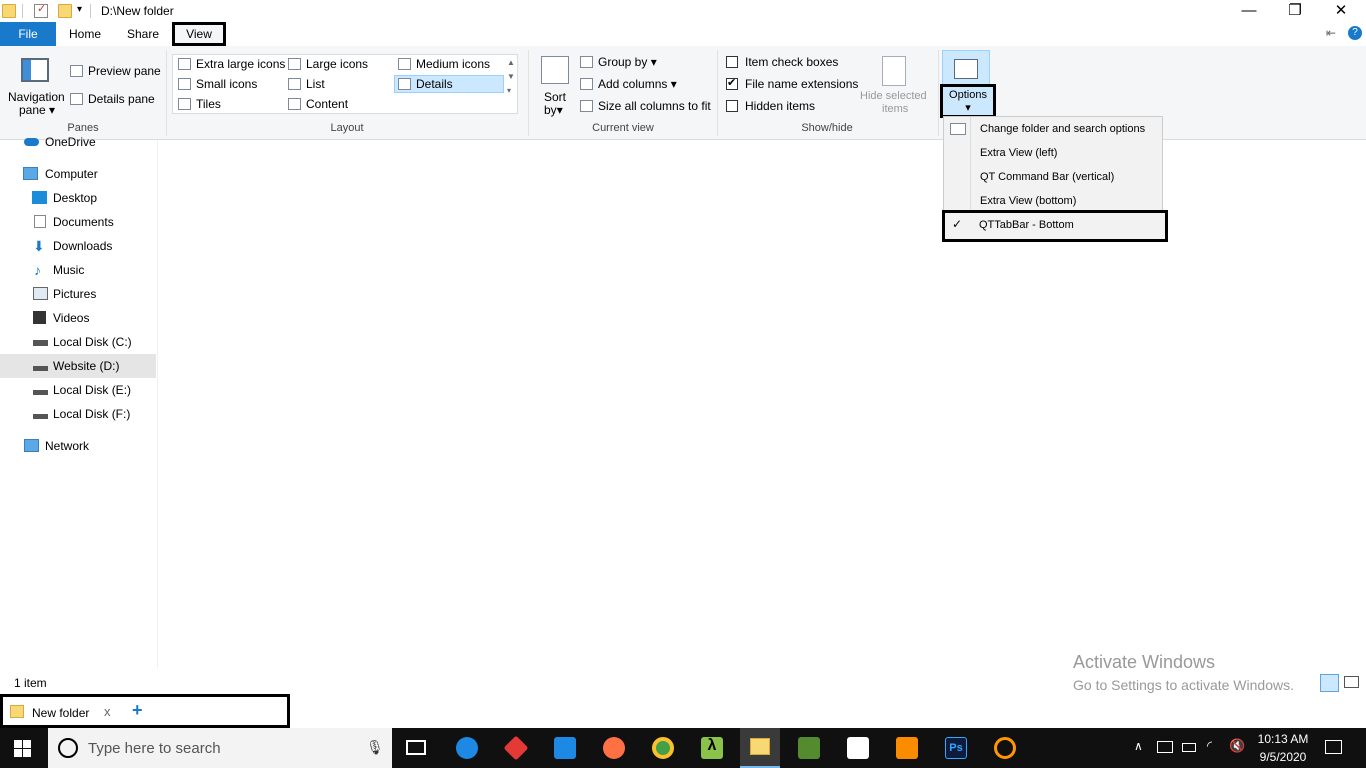  Describe the element at coordinates (78, 414) in the screenshot. I see `nav-item-local-disk-f: Local Disk (F:)` at that location.